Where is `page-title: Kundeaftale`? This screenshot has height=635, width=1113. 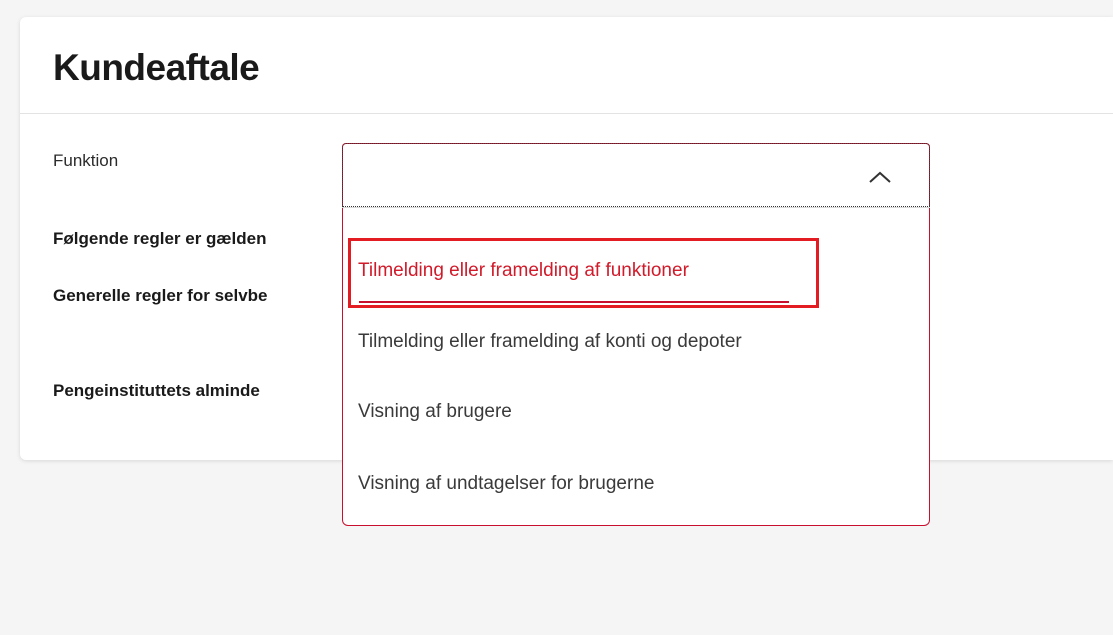 page-title: Kundeaftale is located at coordinates (156, 67).